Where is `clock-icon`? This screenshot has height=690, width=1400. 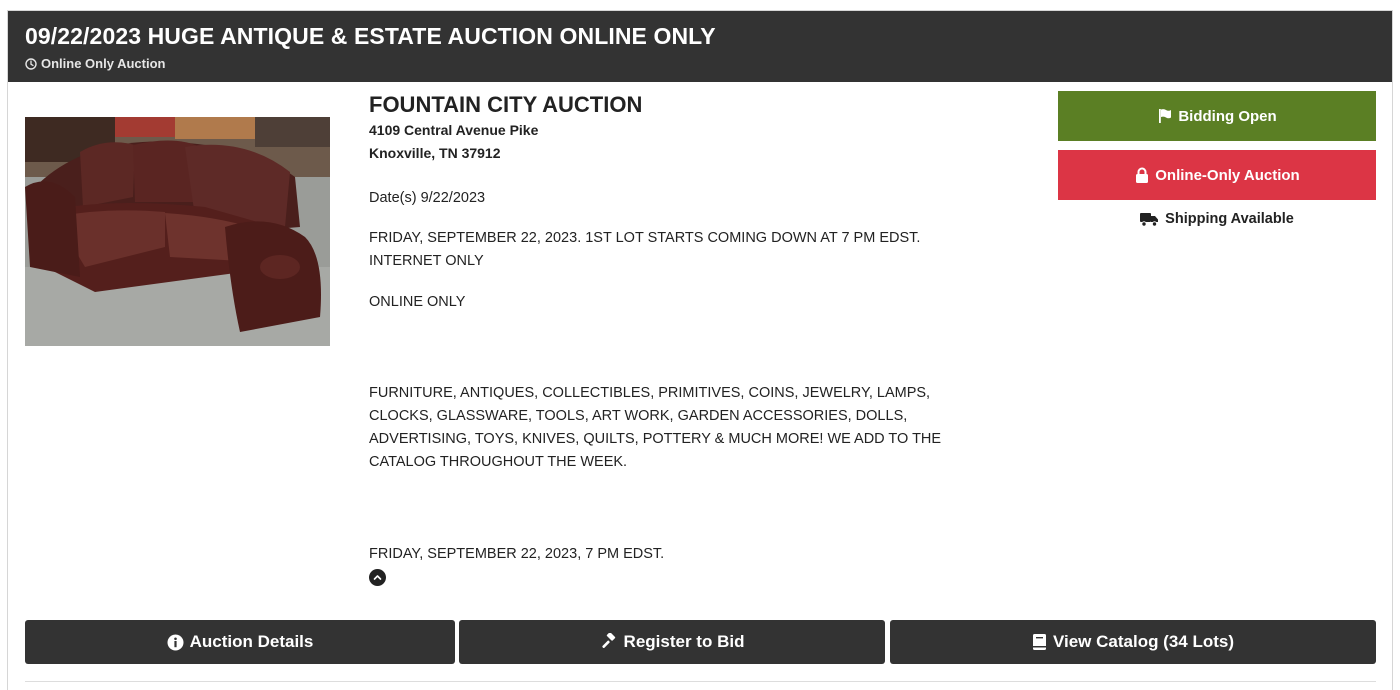 clock-icon is located at coordinates (31, 63).